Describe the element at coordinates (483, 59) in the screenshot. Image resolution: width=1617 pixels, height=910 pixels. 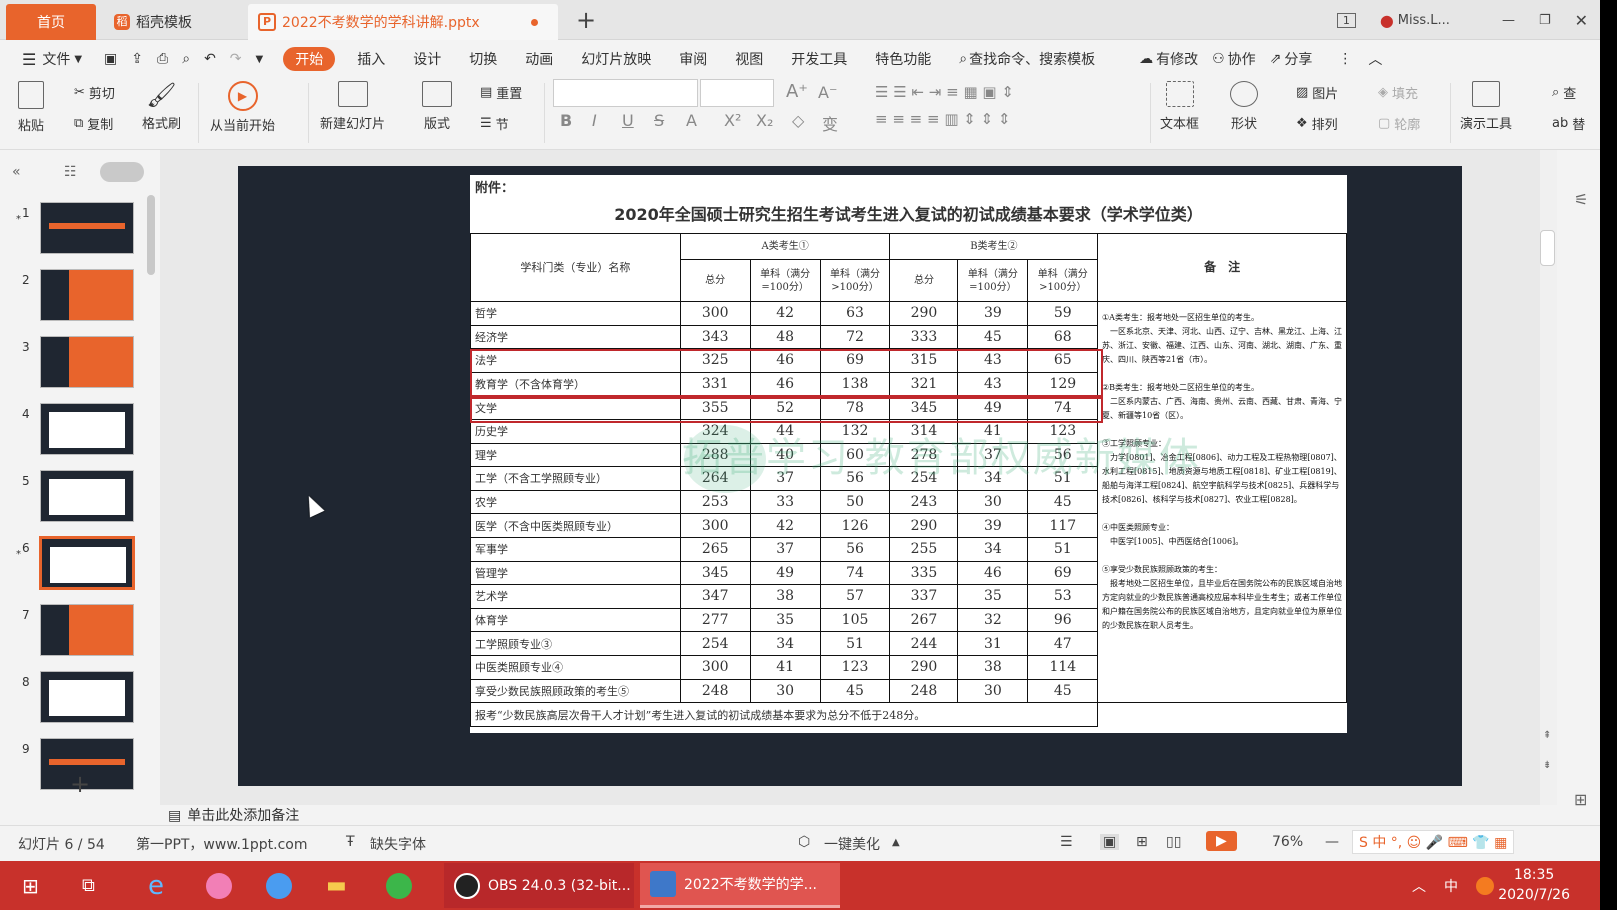
I see `menu-transition: 切换` at that location.